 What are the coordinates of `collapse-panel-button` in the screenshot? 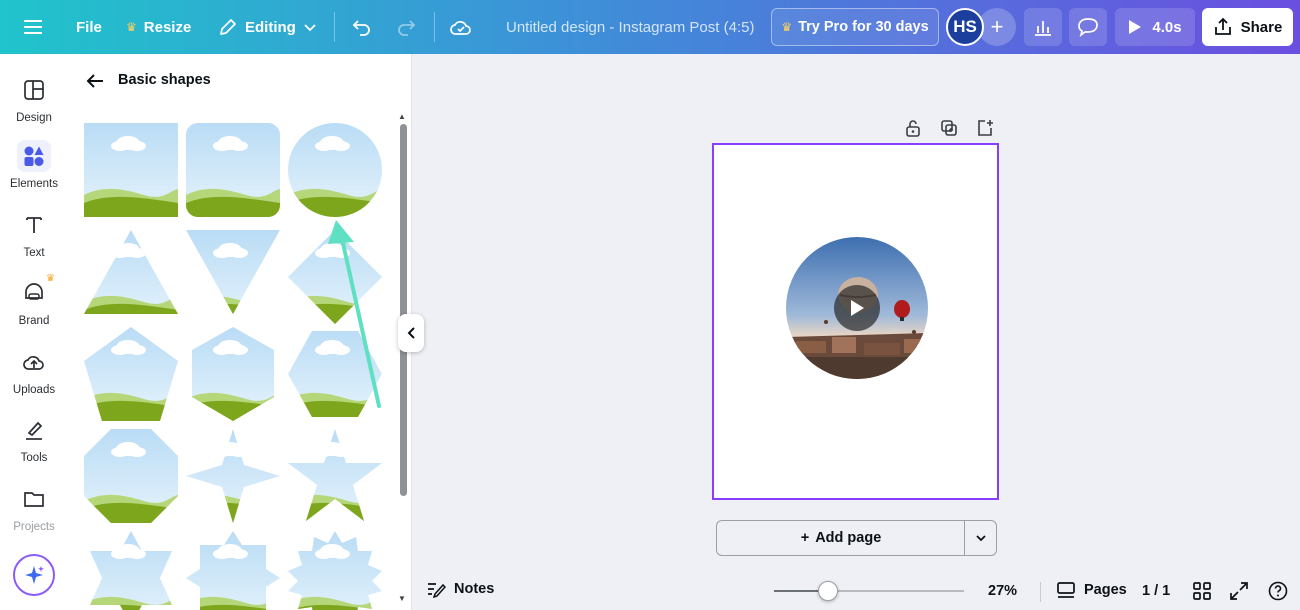 It's located at (411, 333).